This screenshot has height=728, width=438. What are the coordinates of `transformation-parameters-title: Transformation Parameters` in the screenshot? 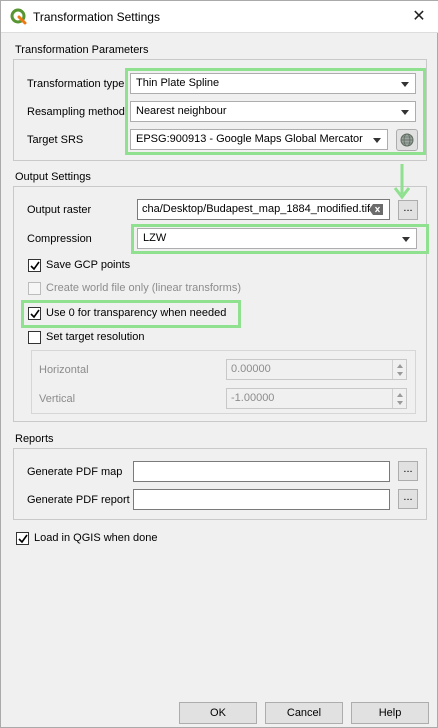 It's located at (82, 50).